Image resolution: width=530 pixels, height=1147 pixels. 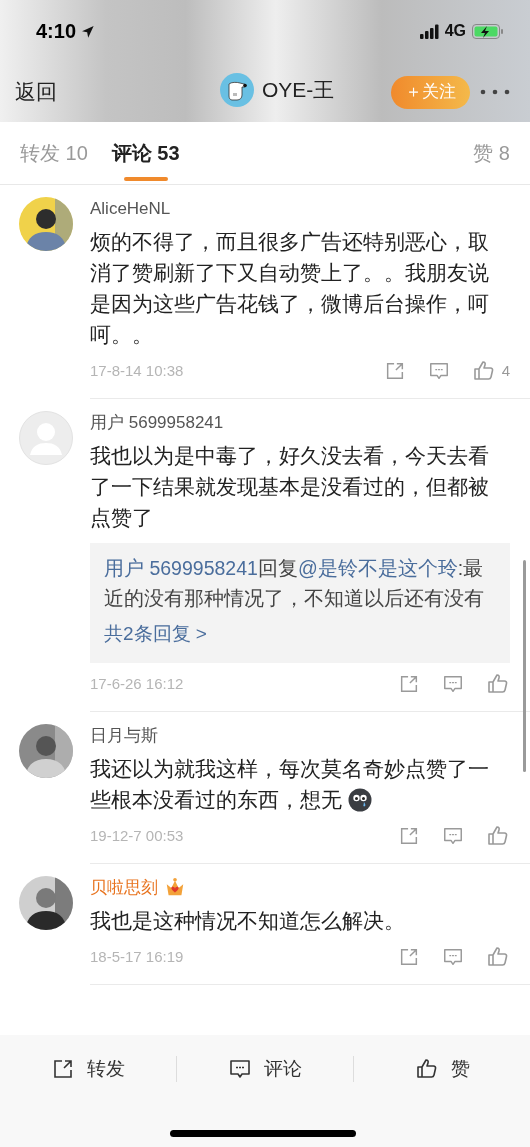 What do you see at coordinates (247, 920) in the screenshot?
I see `comment-text: 我也是这种情况不知道怎么解决。` at bounding box center [247, 920].